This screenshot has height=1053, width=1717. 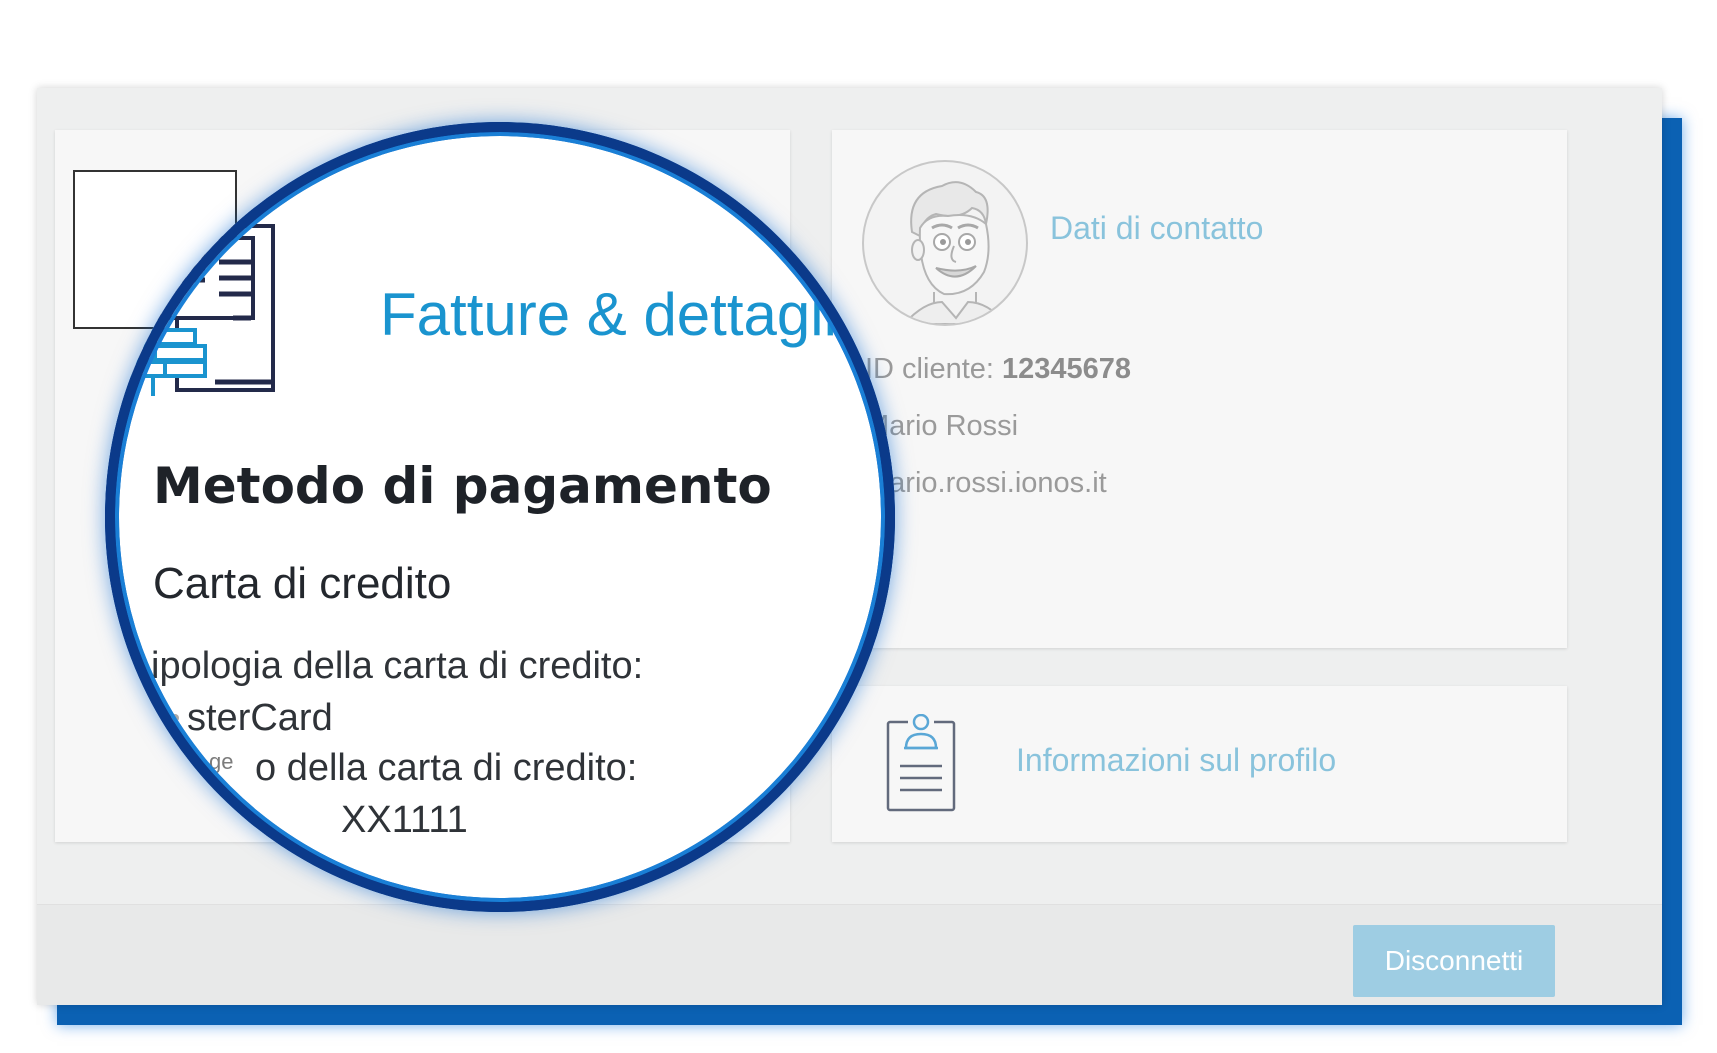 I want to click on card-type-value: sterCard, so click(x=260, y=718).